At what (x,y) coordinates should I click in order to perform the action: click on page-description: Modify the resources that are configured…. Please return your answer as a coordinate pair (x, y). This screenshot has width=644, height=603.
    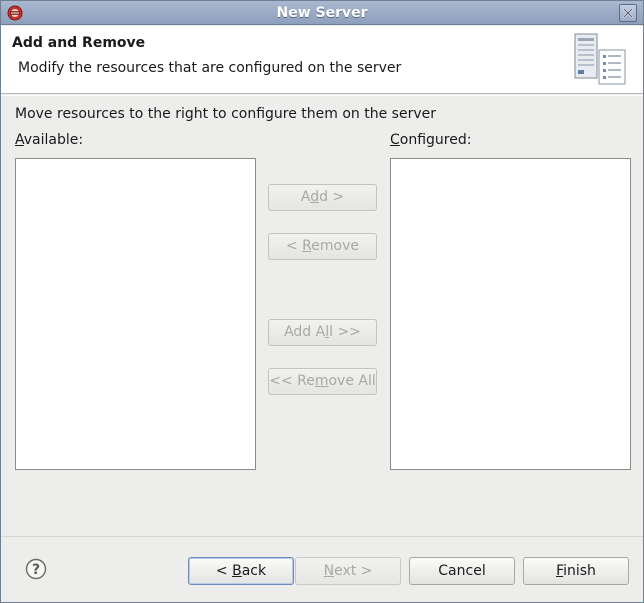
    Looking at the image, I should click on (210, 68).